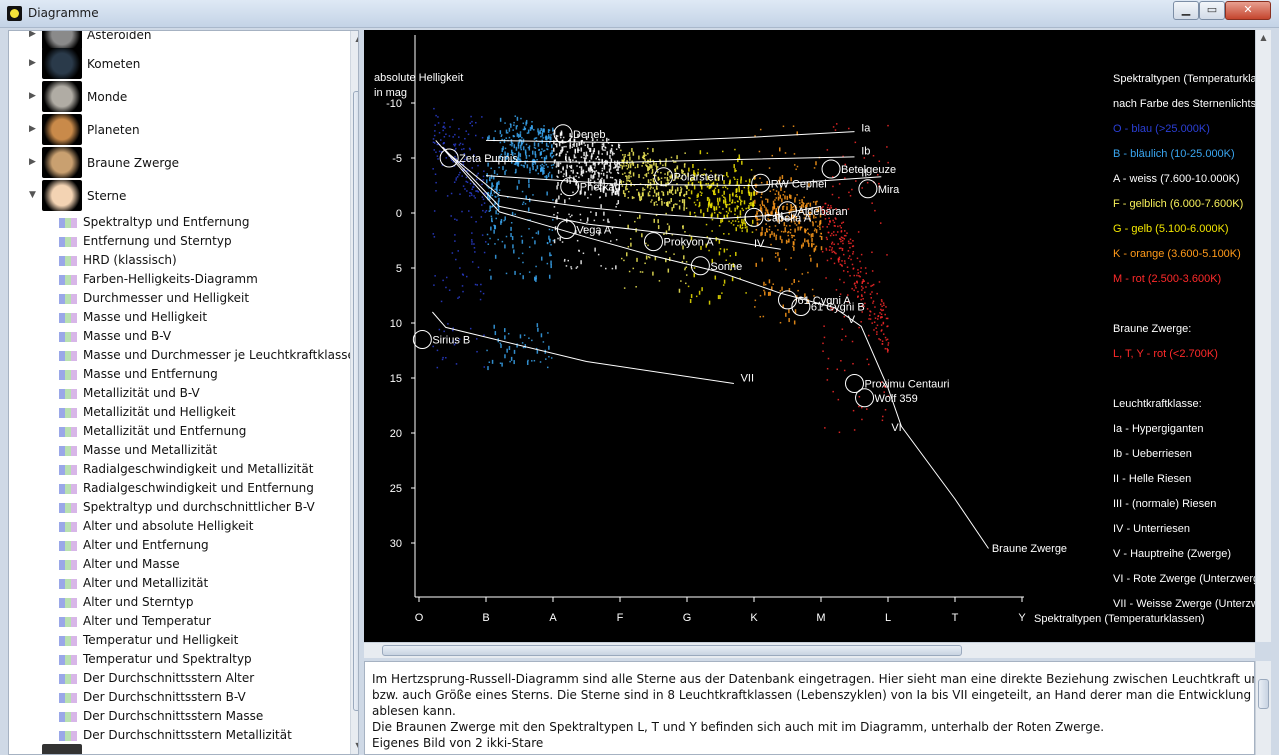 The height and width of the screenshot is (755, 1279). I want to click on tree-item: Der Durchschnittsstern B-V, so click(204, 697).